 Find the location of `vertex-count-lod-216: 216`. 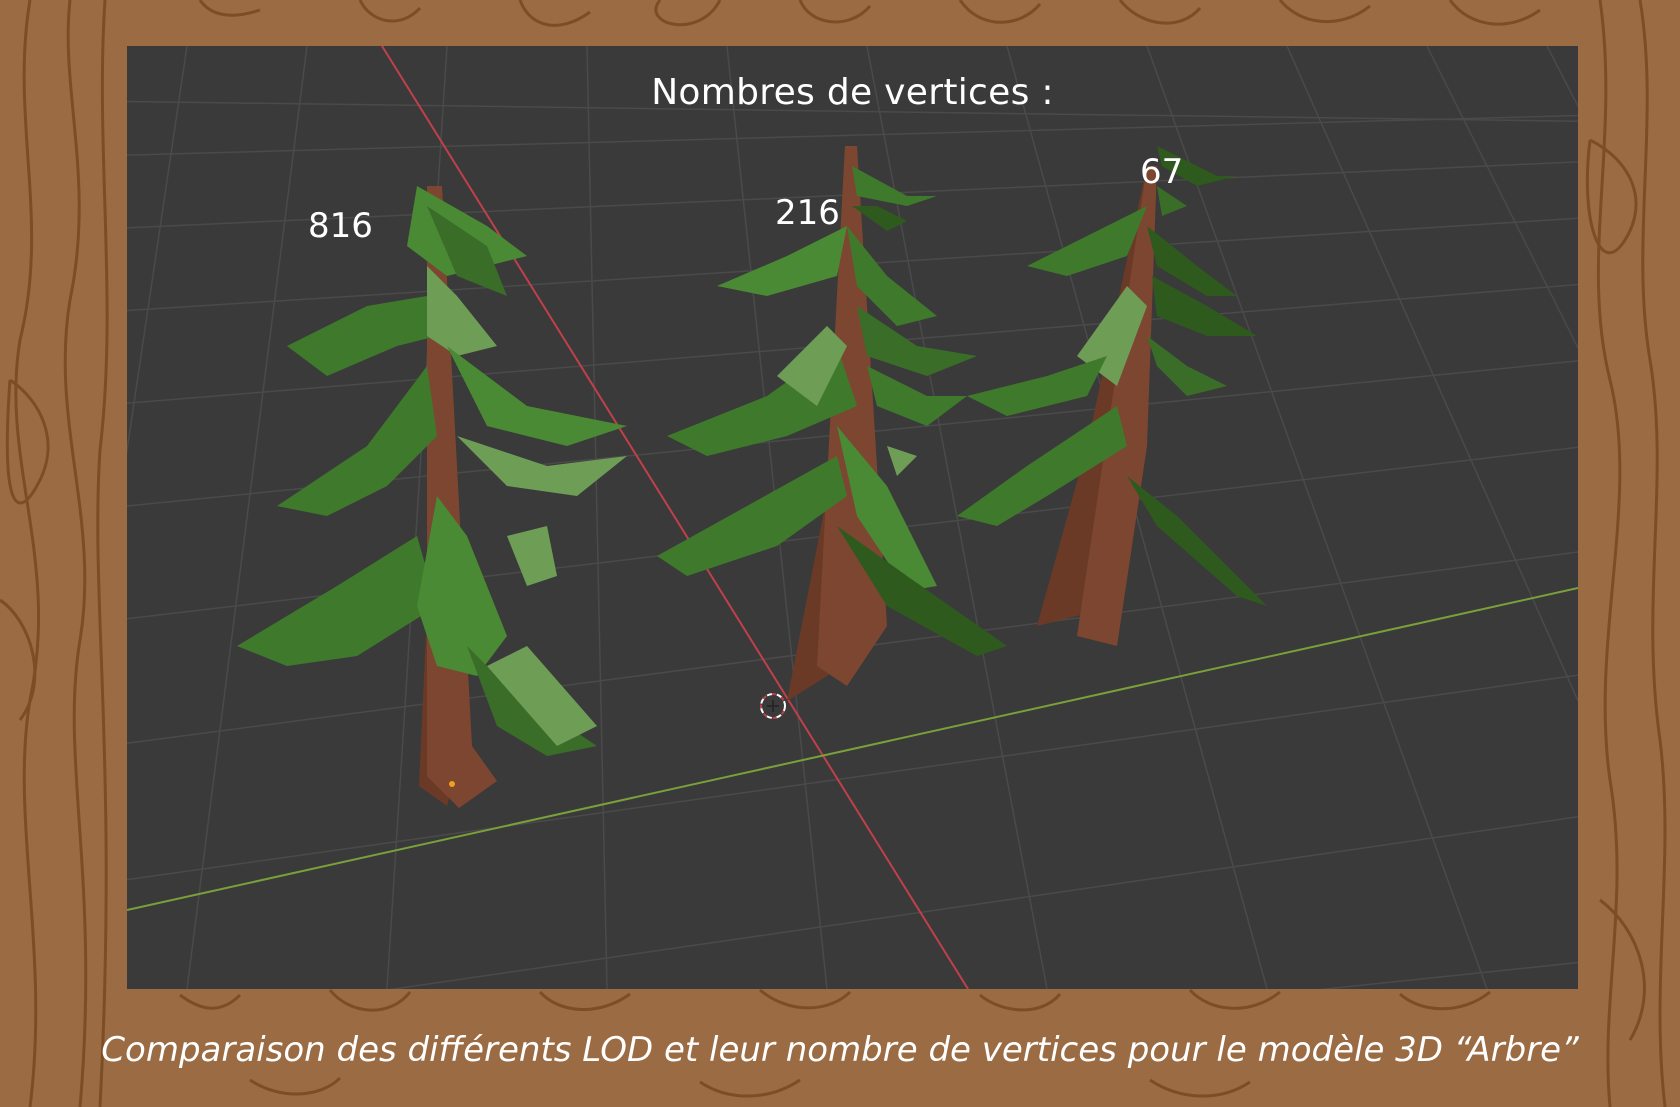

vertex-count-lod-216: 216 is located at coordinates (807, 213).